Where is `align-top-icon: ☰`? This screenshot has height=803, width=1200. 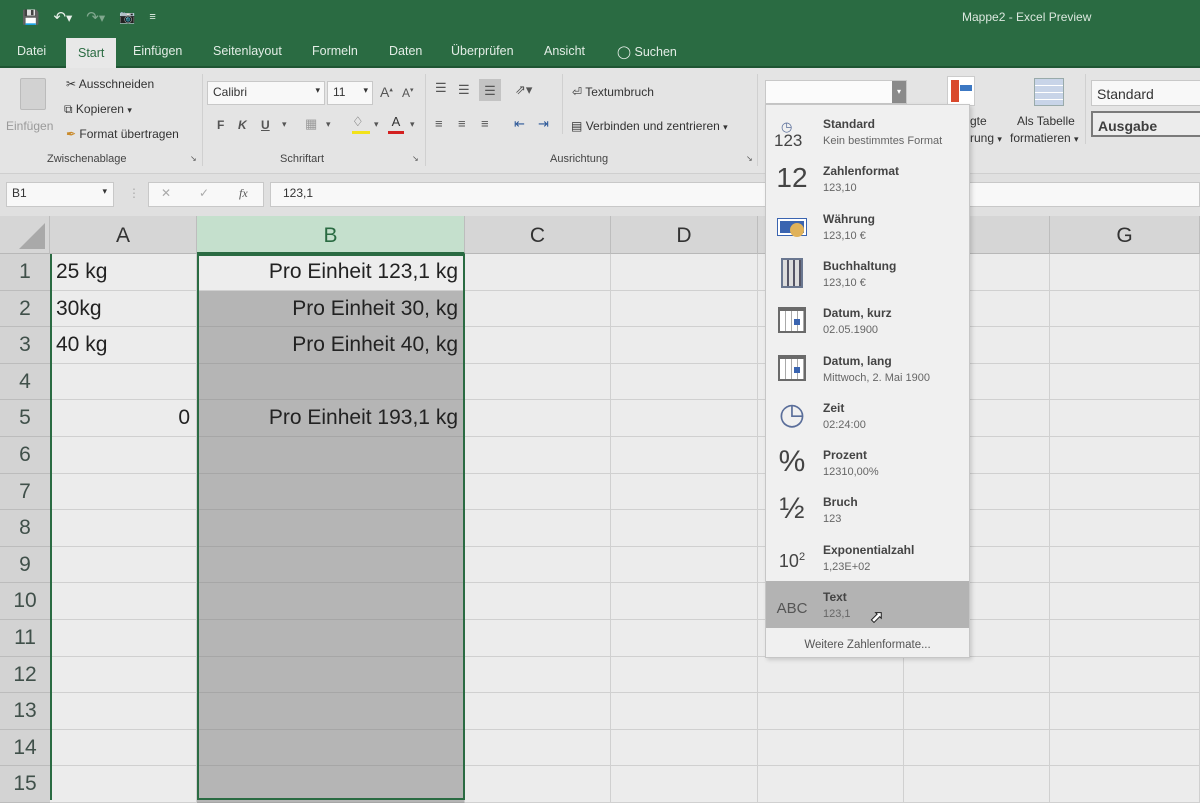 align-top-icon: ☰ is located at coordinates (441, 88).